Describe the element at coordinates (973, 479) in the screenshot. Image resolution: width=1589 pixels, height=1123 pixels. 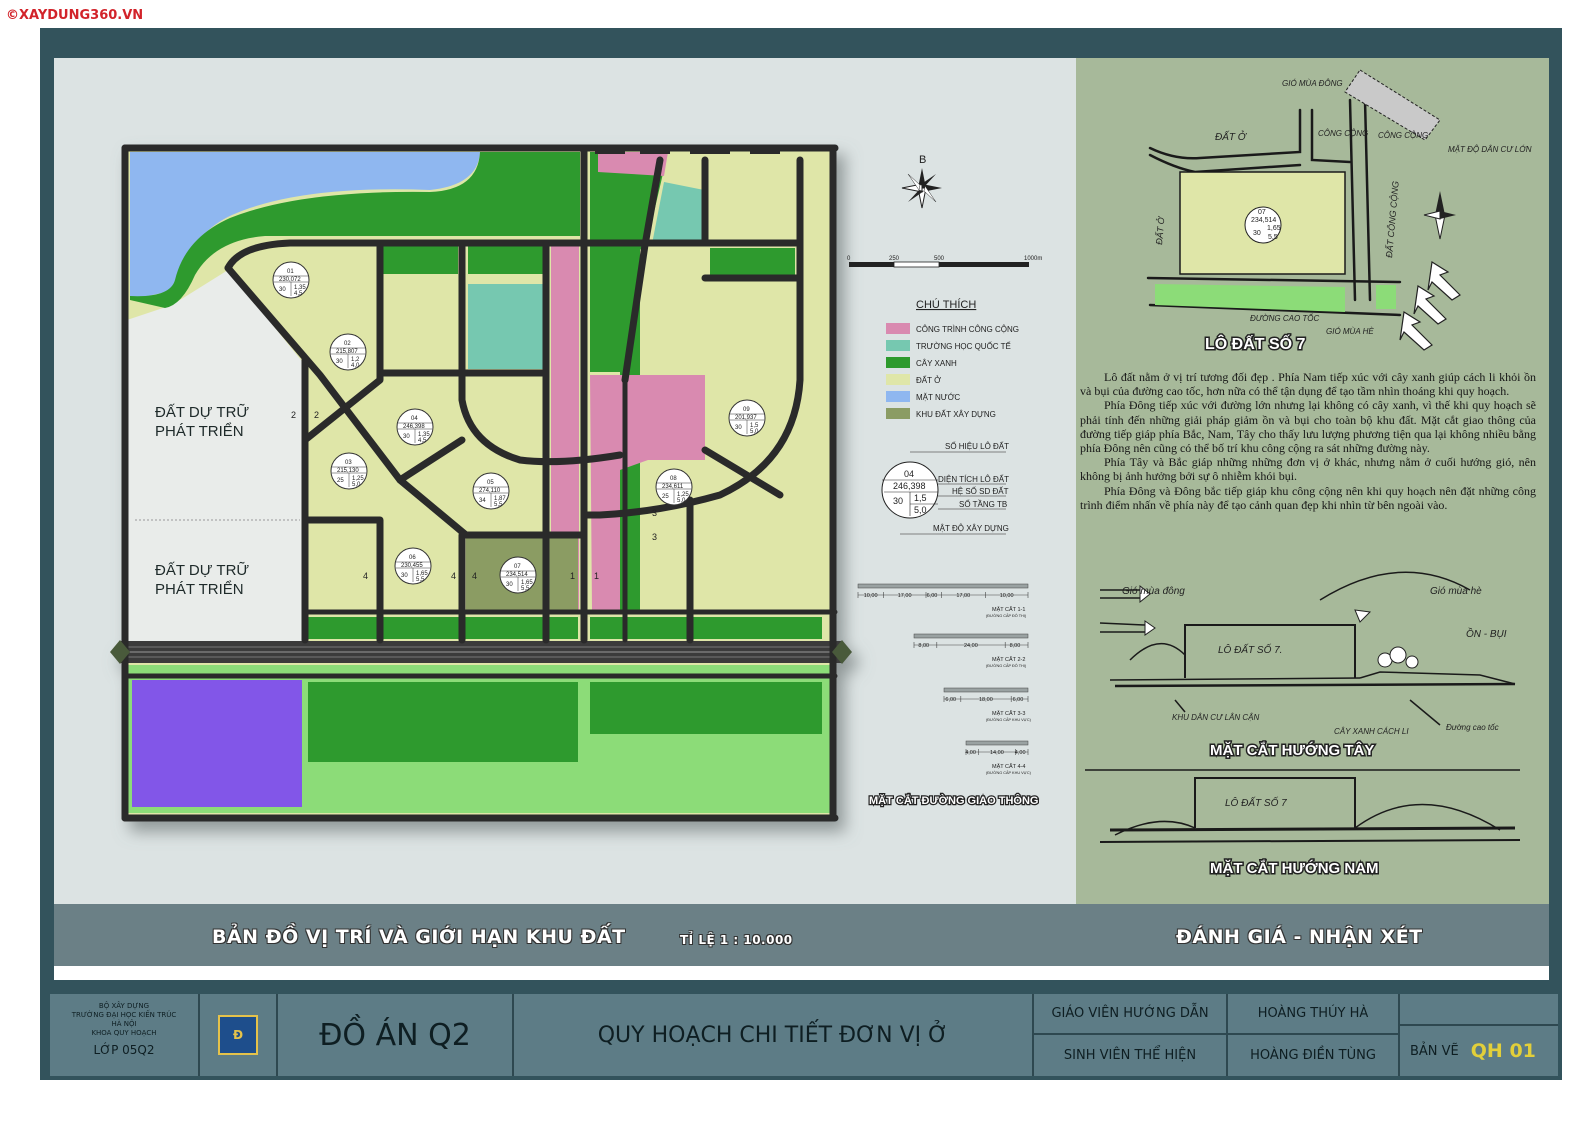
I see `svg-text: DIỆN TÍCH LÔ ĐẤT` at that location.